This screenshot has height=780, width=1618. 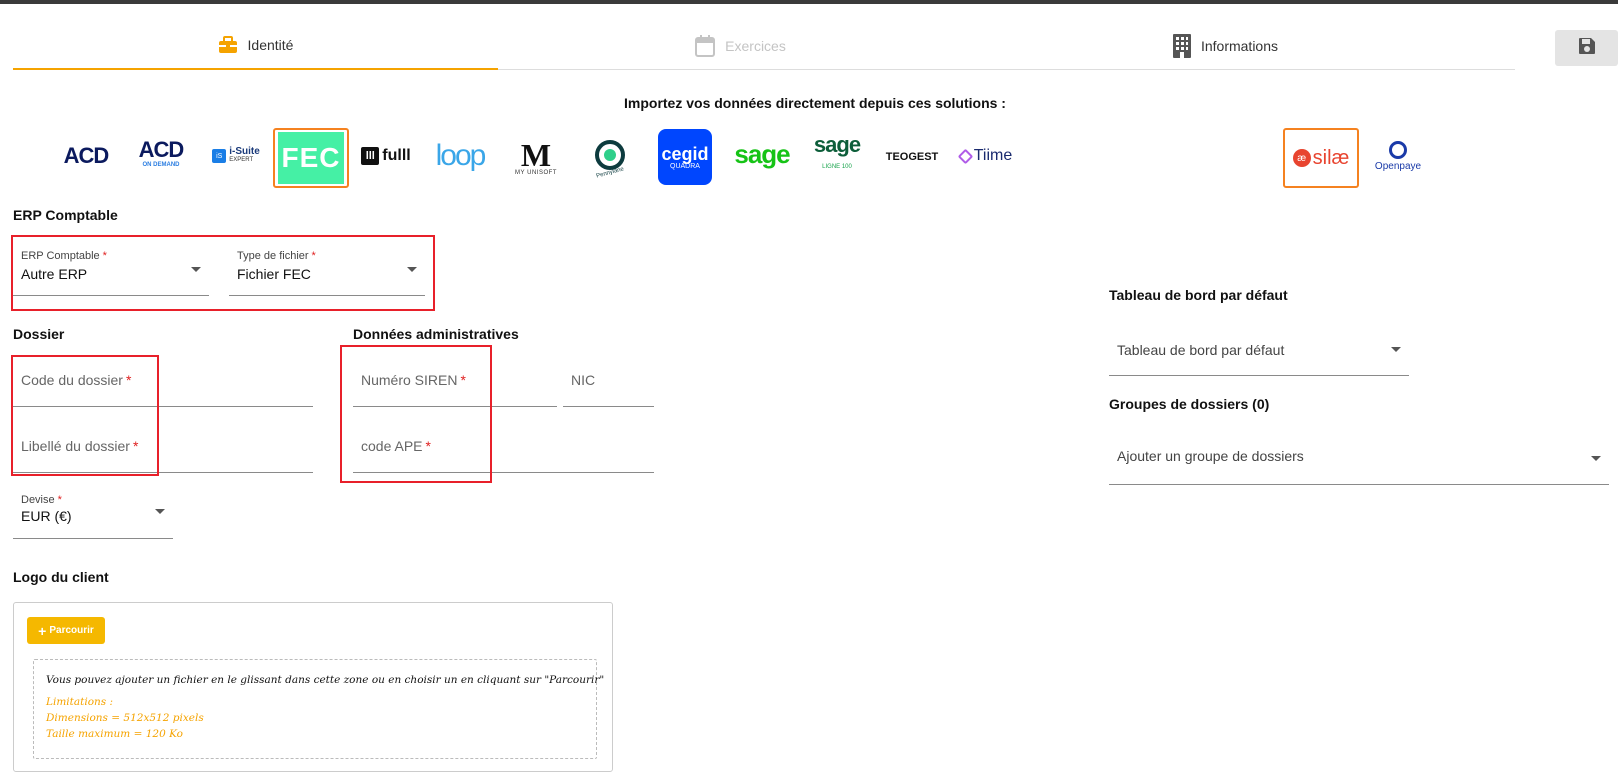 What do you see at coordinates (837, 167) in the screenshot?
I see `sage-ligne-sub: LIGNE 100` at bounding box center [837, 167].